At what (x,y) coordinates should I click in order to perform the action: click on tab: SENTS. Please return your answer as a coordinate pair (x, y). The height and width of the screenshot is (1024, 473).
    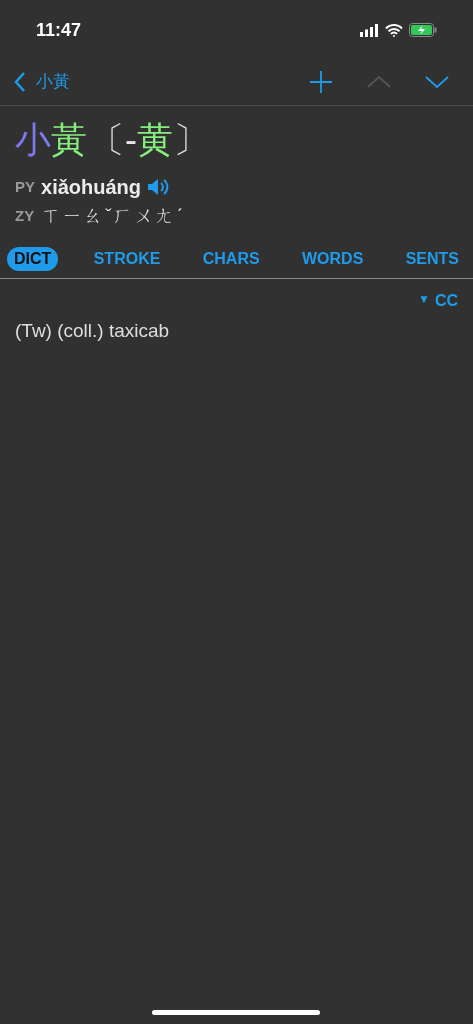
    Looking at the image, I should click on (432, 259).